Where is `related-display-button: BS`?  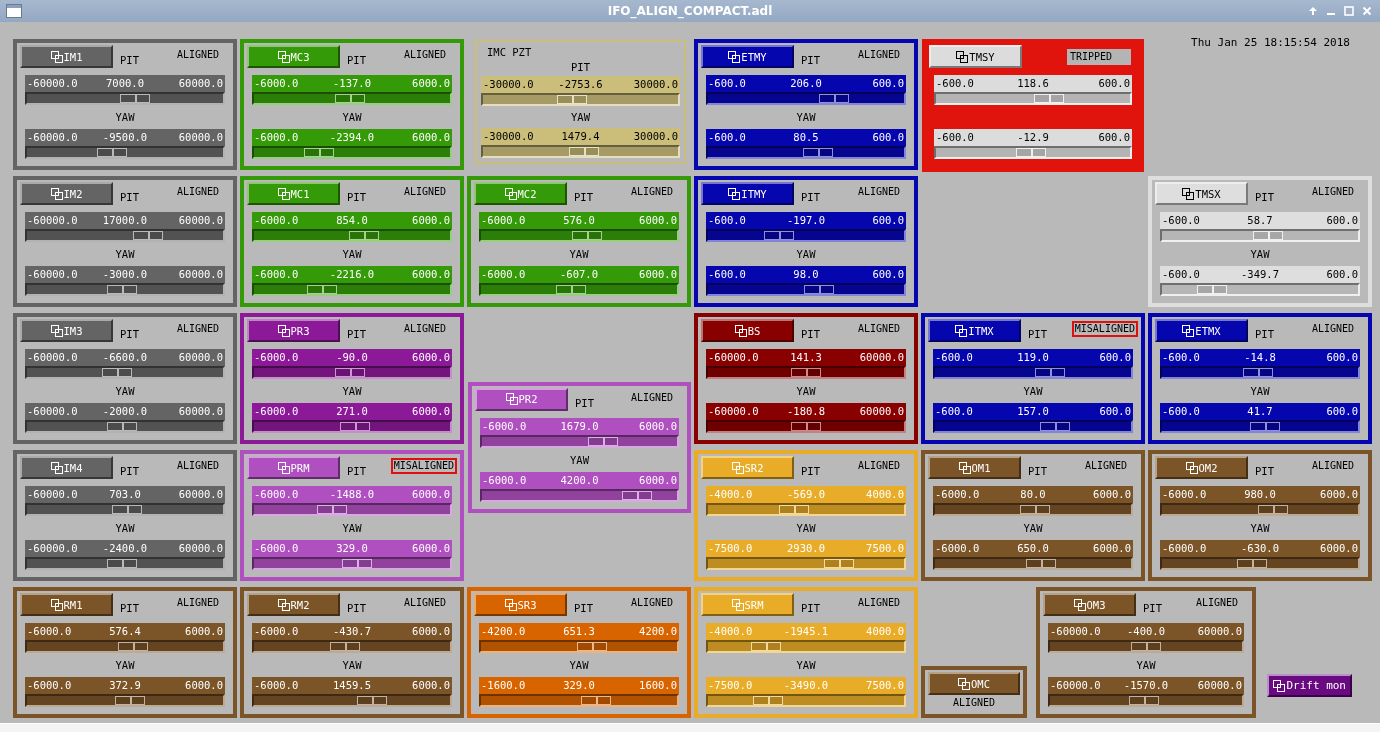 related-display-button: BS is located at coordinates (747, 330).